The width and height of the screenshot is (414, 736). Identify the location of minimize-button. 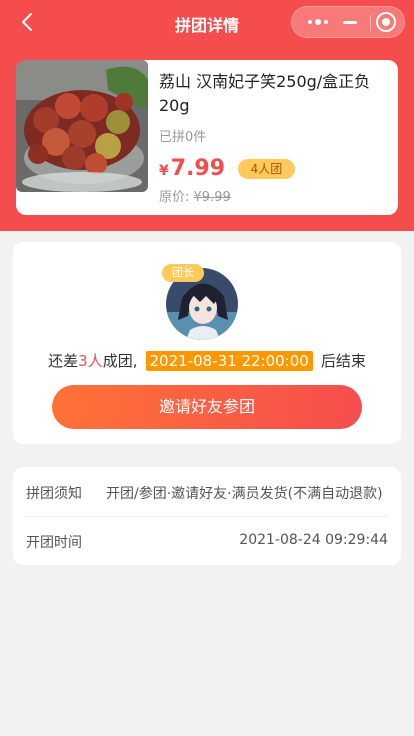
(350, 22).